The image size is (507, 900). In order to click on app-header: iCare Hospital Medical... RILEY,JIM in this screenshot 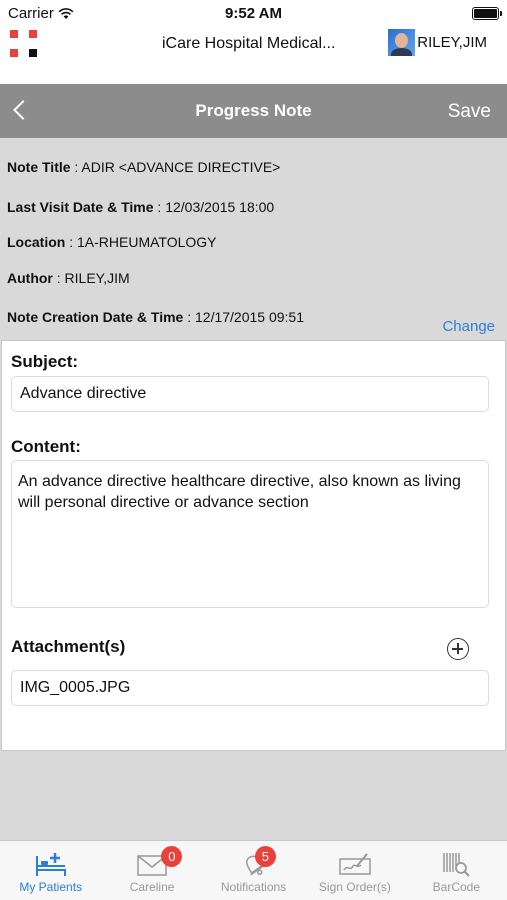, I will do `click(253, 56)`.